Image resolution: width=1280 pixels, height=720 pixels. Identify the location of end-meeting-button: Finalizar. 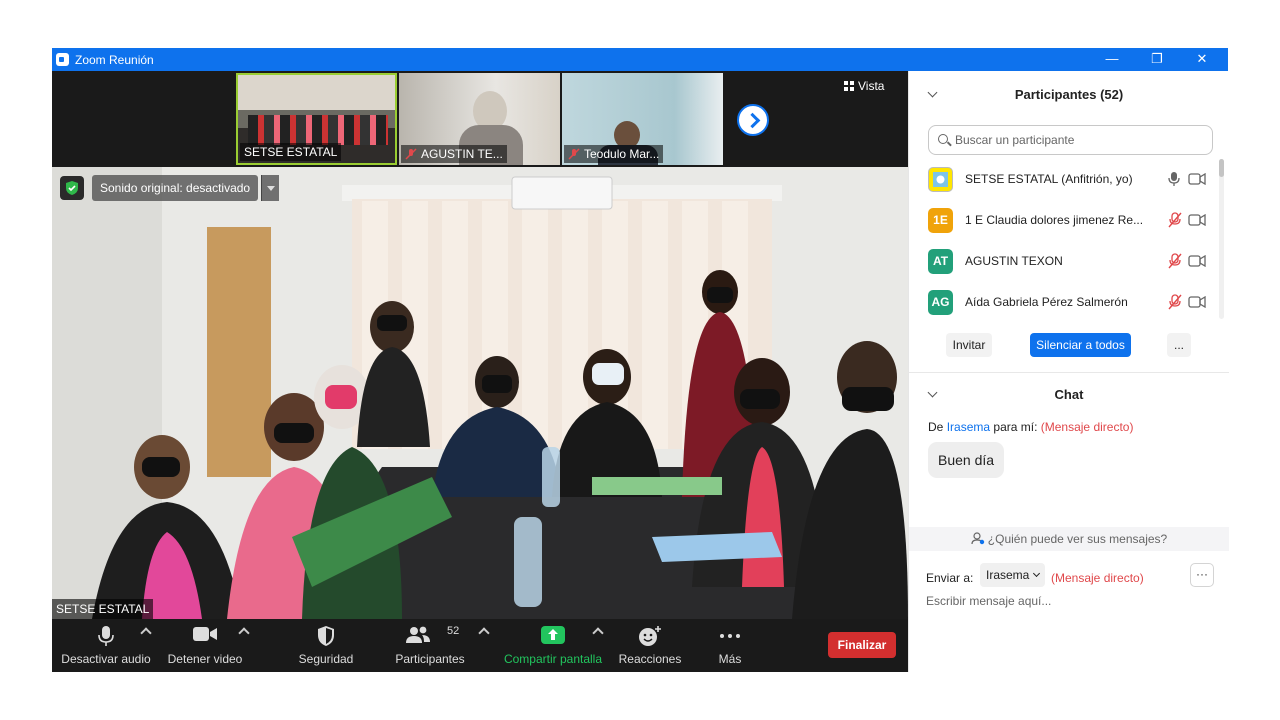
(862, 645).